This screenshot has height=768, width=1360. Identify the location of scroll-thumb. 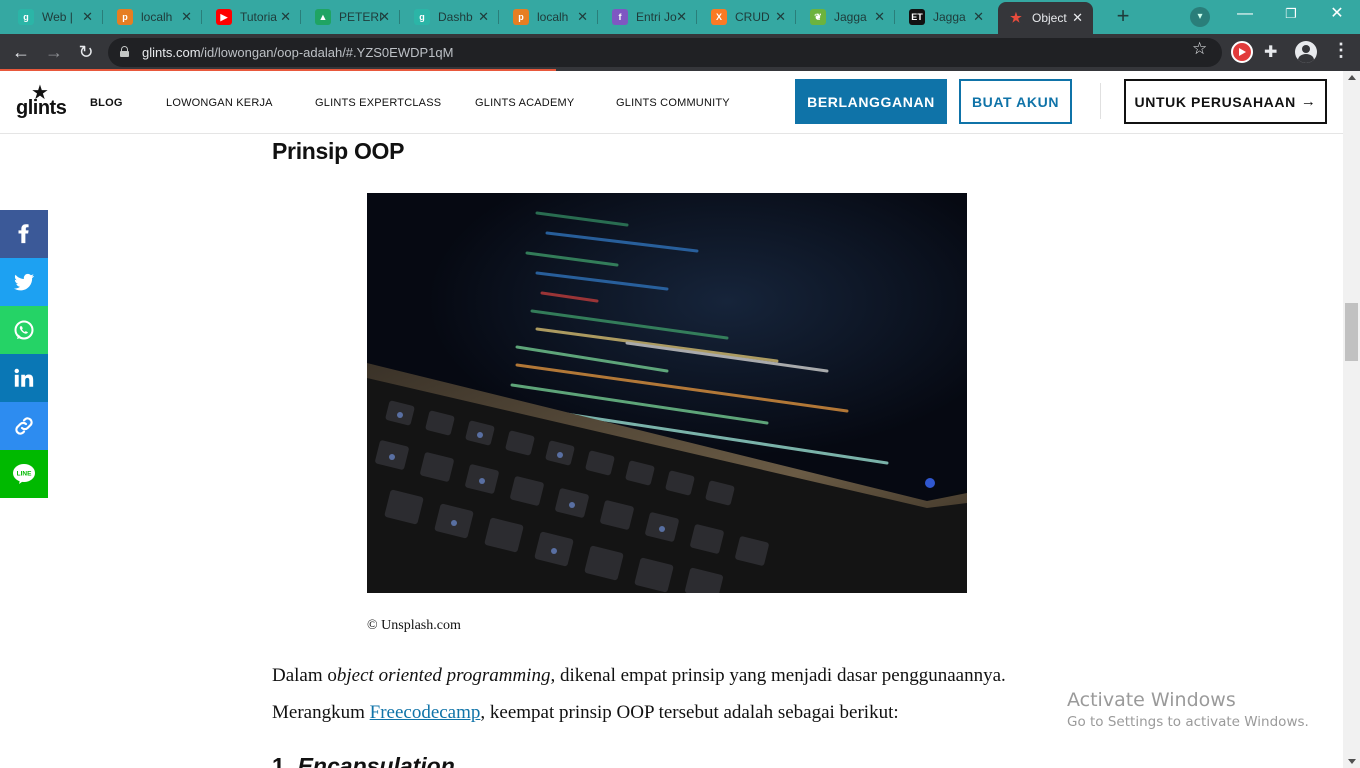
(1351, 332).